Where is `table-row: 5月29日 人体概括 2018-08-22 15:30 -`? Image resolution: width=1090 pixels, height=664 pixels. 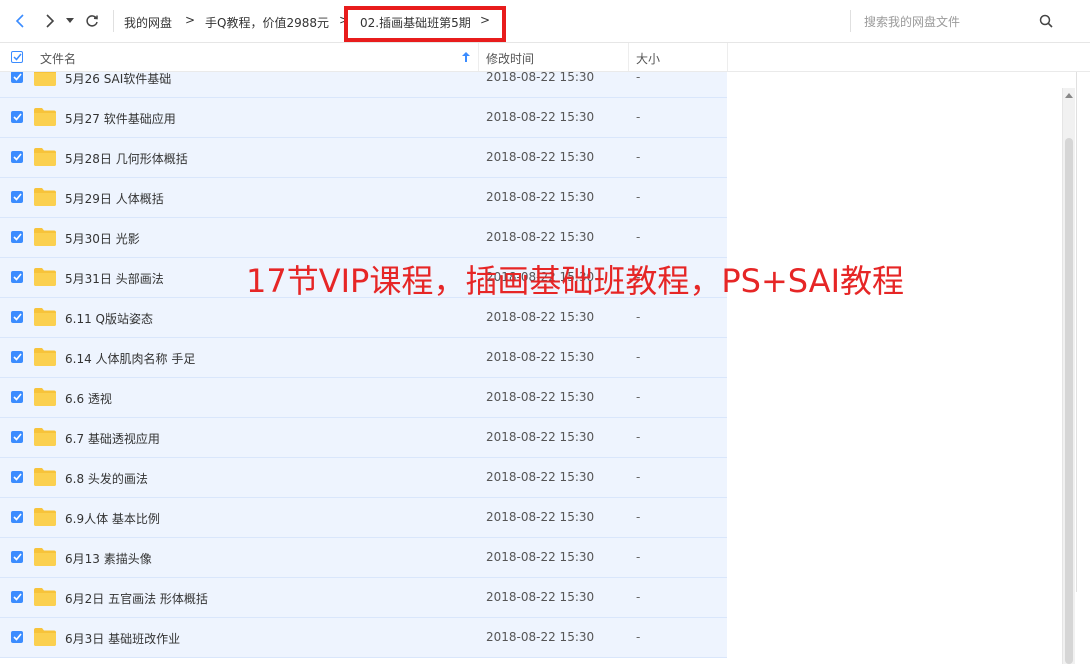 table-row: 5月29日 人体概括 2018-08-22 15:30 - is located at coordinates (363, 198).